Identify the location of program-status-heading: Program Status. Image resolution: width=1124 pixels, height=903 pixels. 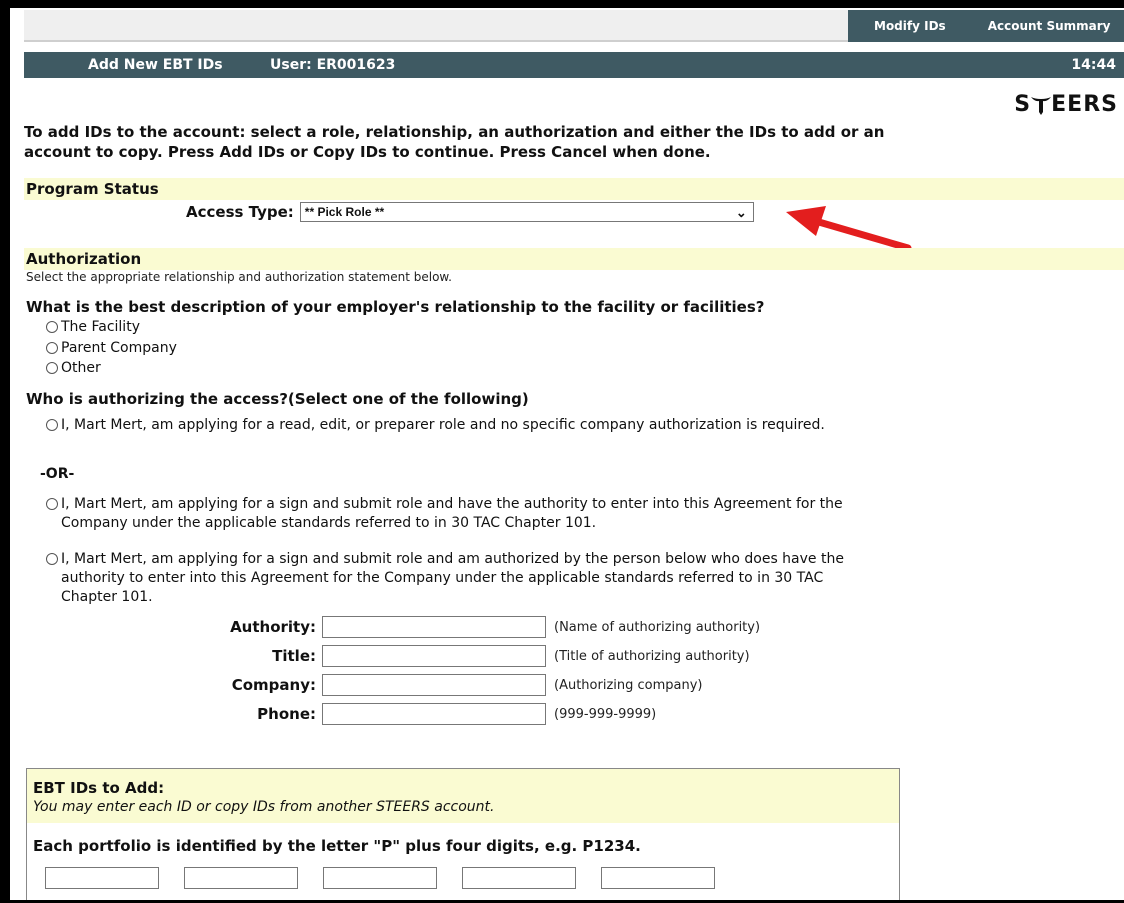
(574, 189).